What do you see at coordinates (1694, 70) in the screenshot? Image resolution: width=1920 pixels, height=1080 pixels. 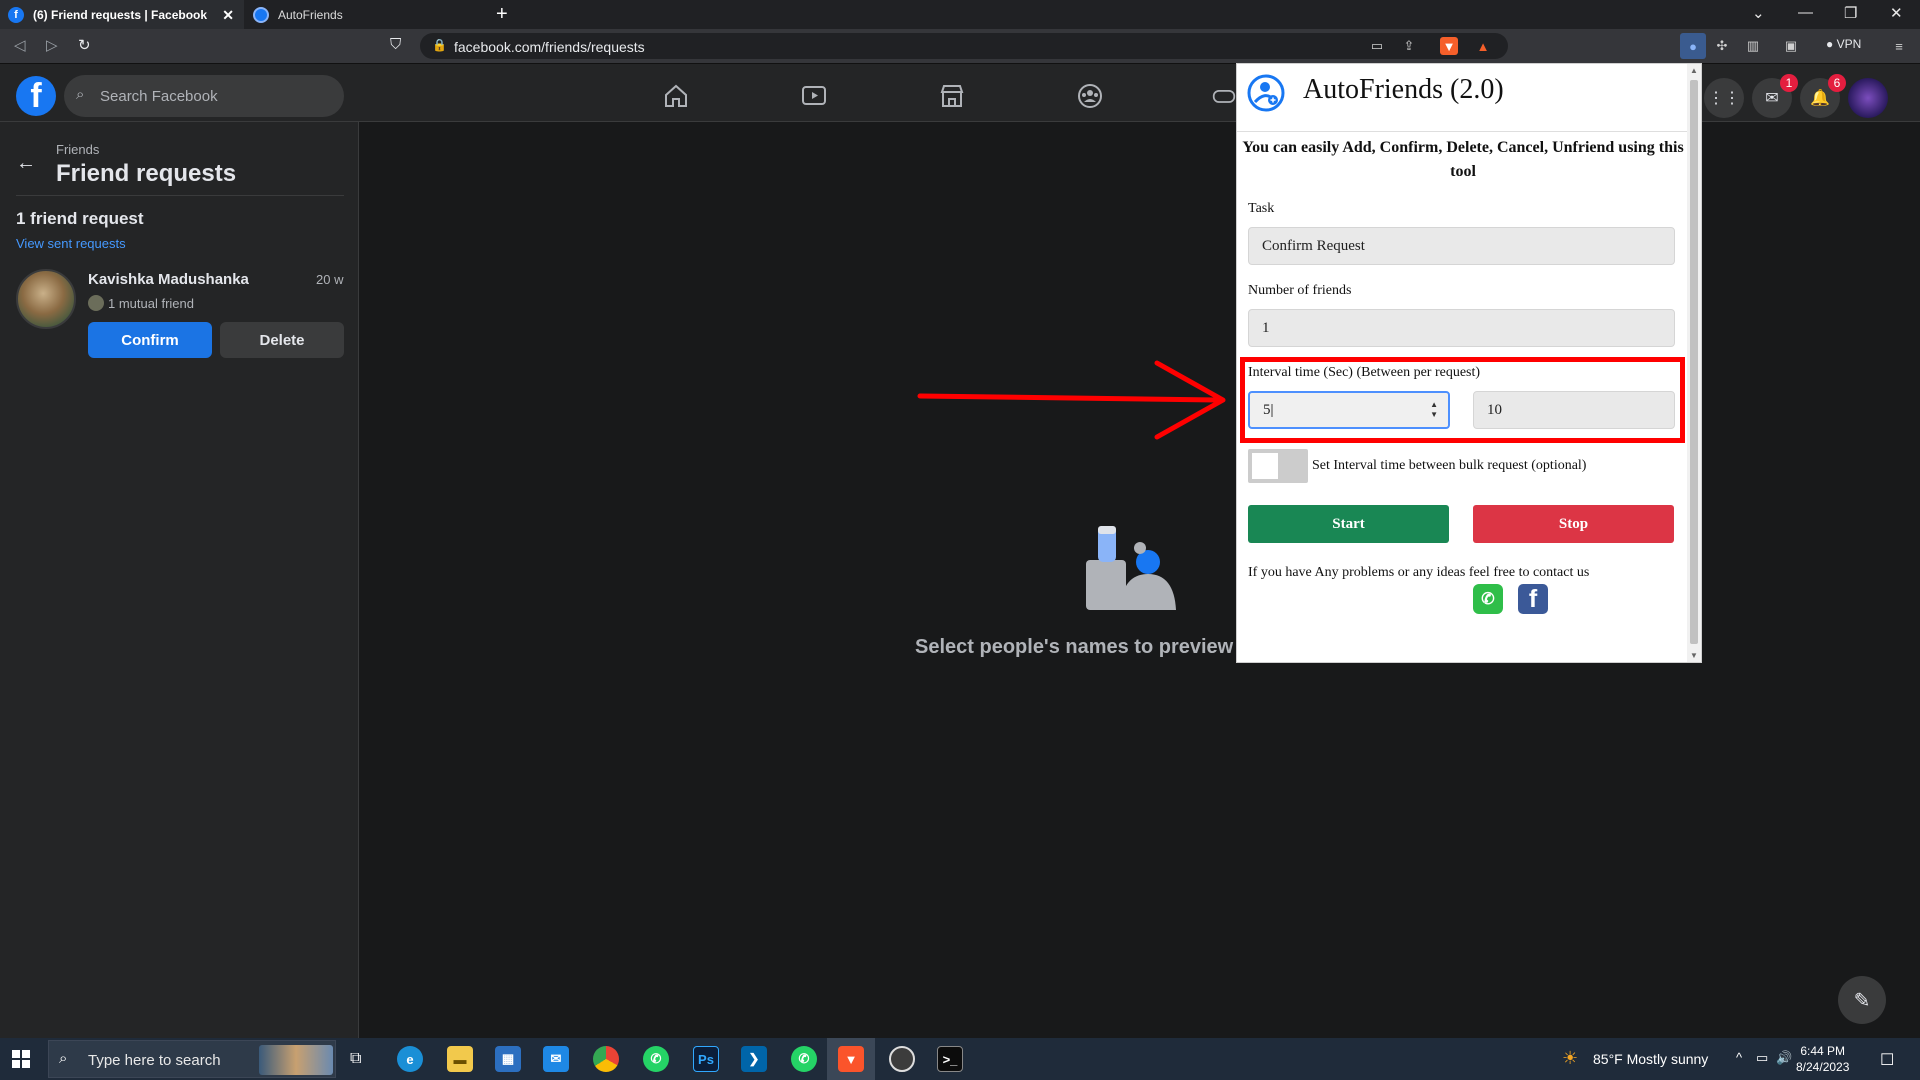 I see `scroll-up-icon: ▲` at bounding box center [1694, 70].